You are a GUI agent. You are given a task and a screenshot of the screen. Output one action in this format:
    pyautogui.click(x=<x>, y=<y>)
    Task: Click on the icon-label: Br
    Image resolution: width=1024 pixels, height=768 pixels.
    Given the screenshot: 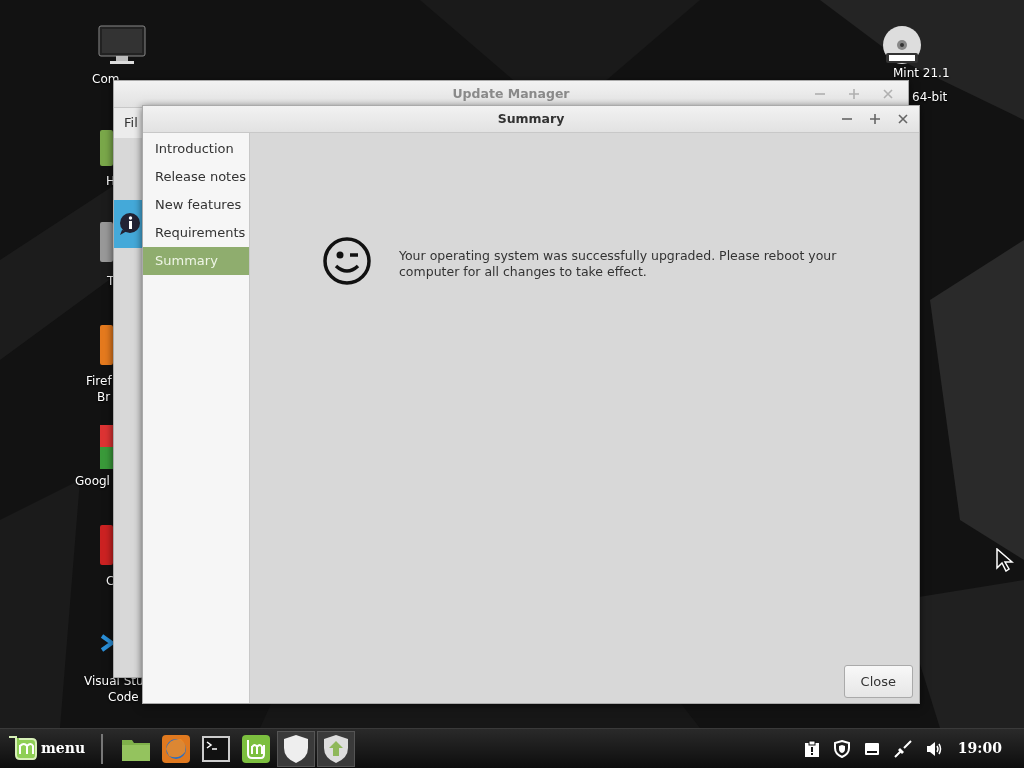 What is the action you would take?
    pyautogui.click(x=104, y=397)
    